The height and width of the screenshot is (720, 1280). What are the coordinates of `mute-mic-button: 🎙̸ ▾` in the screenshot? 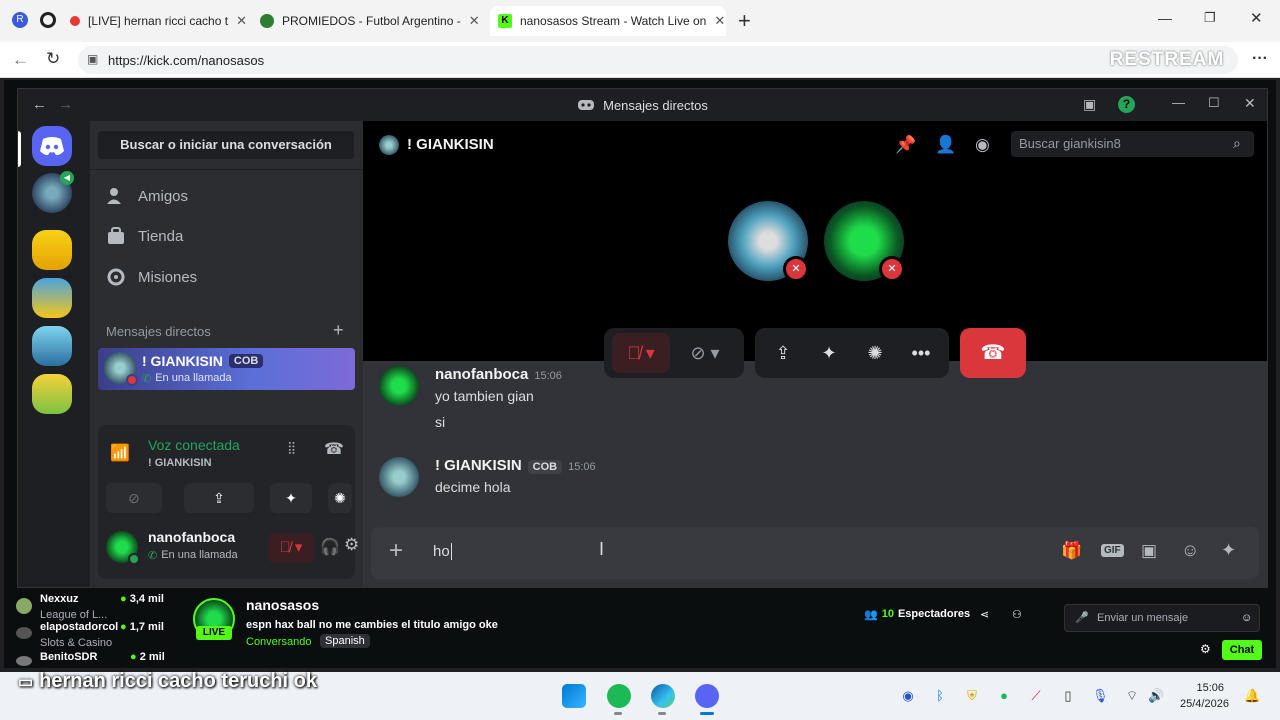 It's located at (291, 548).